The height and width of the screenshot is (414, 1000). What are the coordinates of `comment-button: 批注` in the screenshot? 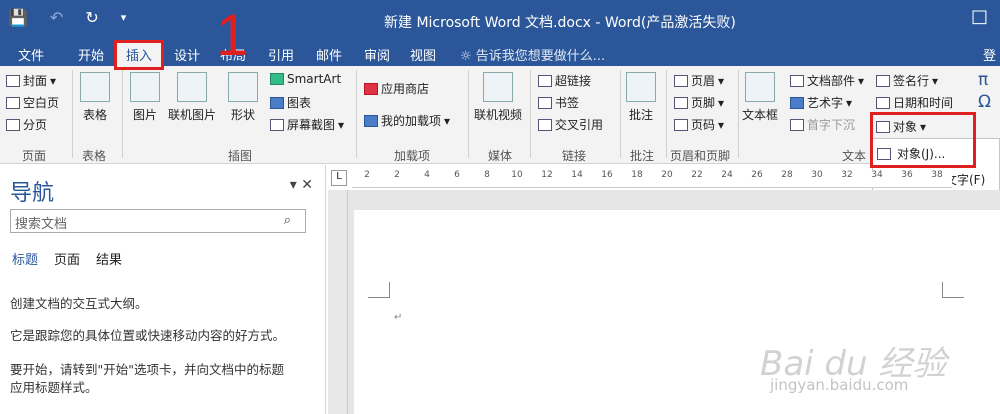 It's located at (641, 97).